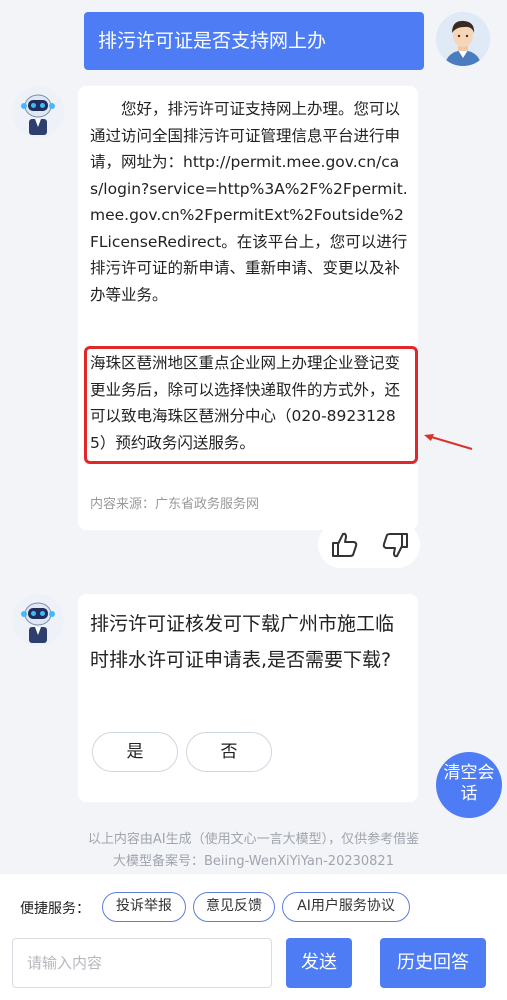 The image size is (507, 1000). Describe the element at coordinates (234, 907) in the screenshot. I see `feedback-button: 意见反馈` at that location.